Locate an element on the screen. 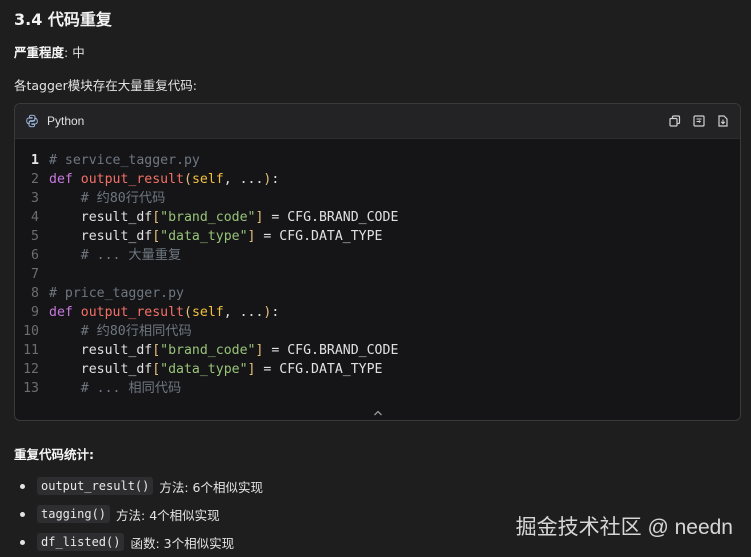 This screenshot has height=557, width=751. code-line: 2 def output_result(self, ...): is located at coordinates (377, 179).